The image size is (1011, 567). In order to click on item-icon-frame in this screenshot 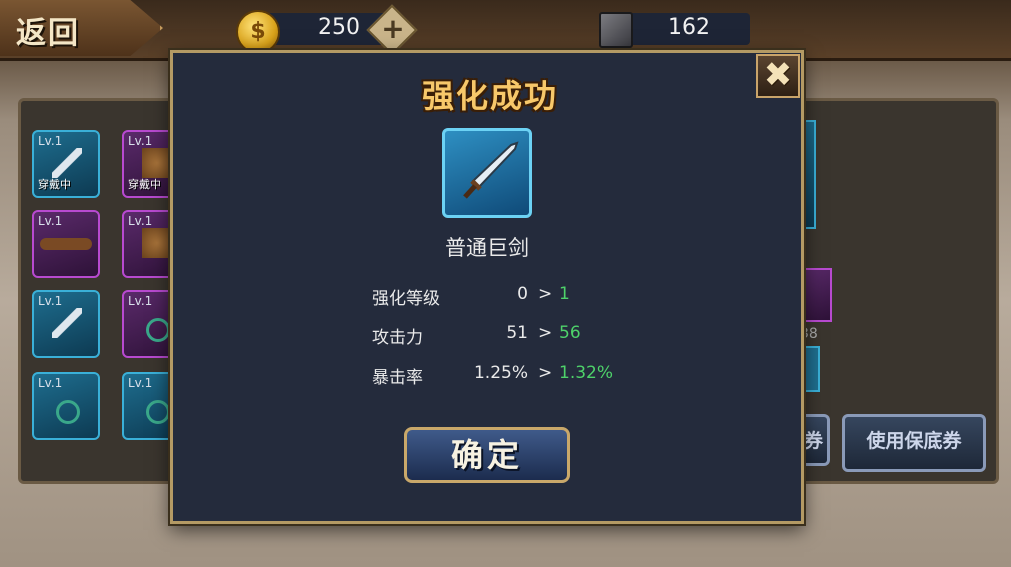, I will do `click(487, 173)`.